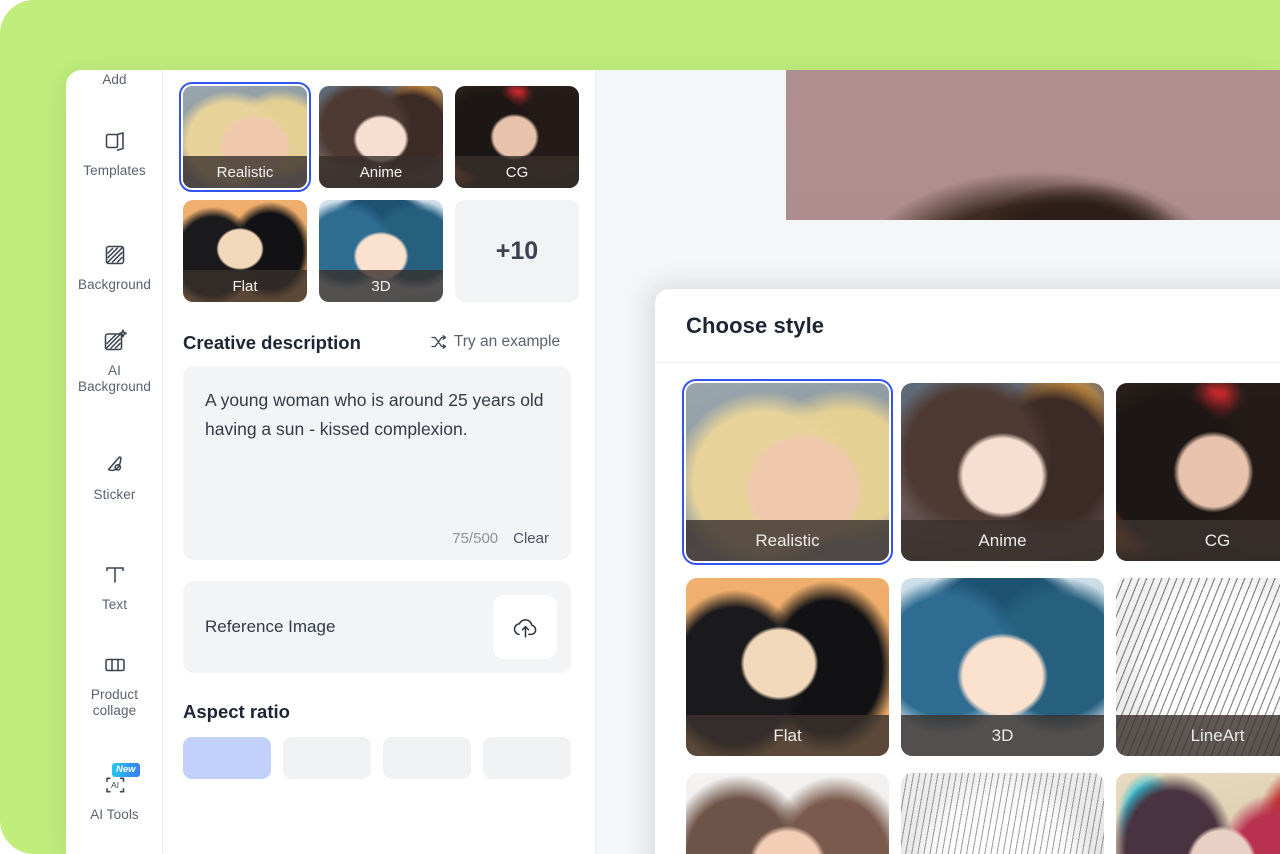  What do you see at coordinates (115, 255) in the screenshot?
I see `background-icon` at bounding box center [115, 255].